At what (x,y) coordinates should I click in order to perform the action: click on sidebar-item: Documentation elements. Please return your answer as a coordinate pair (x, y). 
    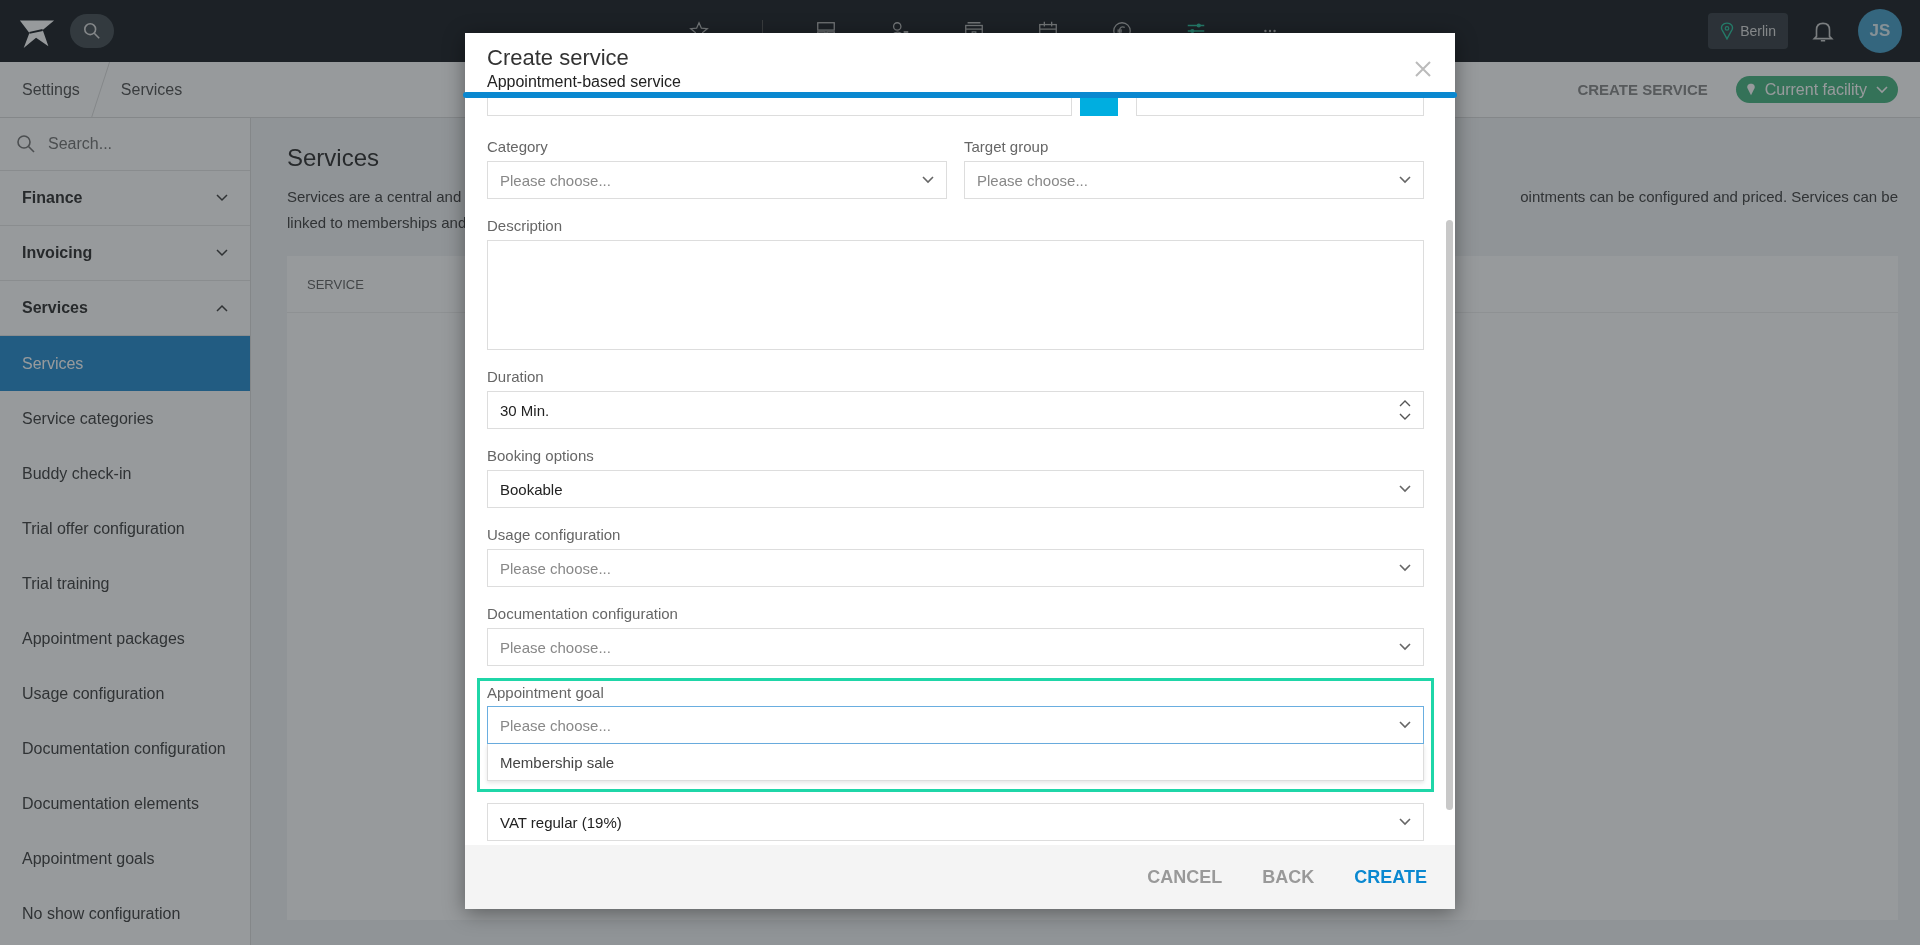
    Looking at the image, I should click on (125, 803).